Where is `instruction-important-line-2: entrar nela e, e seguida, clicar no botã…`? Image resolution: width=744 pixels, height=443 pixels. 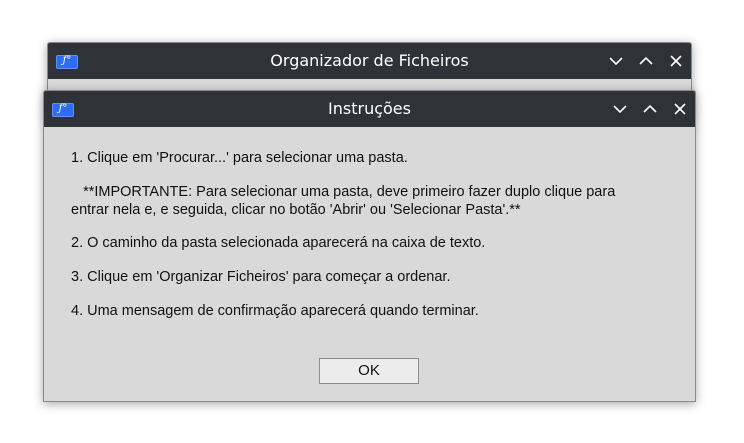
instruction-important-line-2: entrar nela e, e seguida, clicar no botã… is located at coordinates (296, 210).